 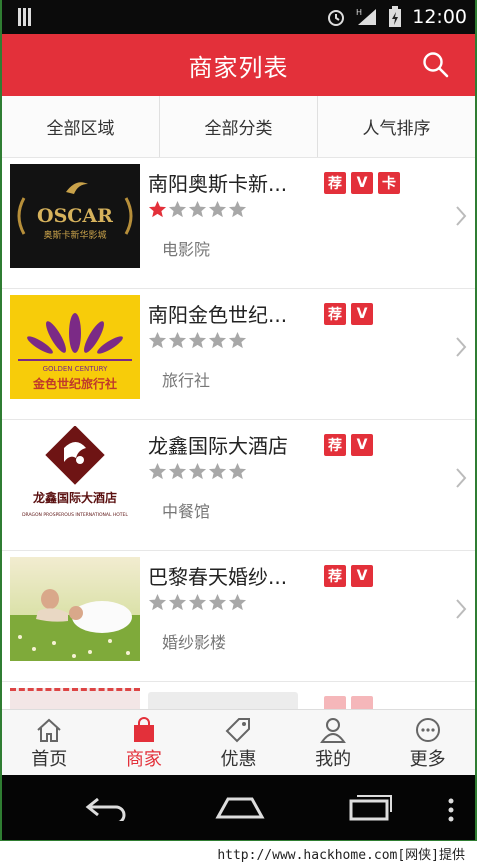 What do you see at coordinates (333, 759) in the screenshot?
I see `tab-label: 我的` at bounding box center [333, 759].